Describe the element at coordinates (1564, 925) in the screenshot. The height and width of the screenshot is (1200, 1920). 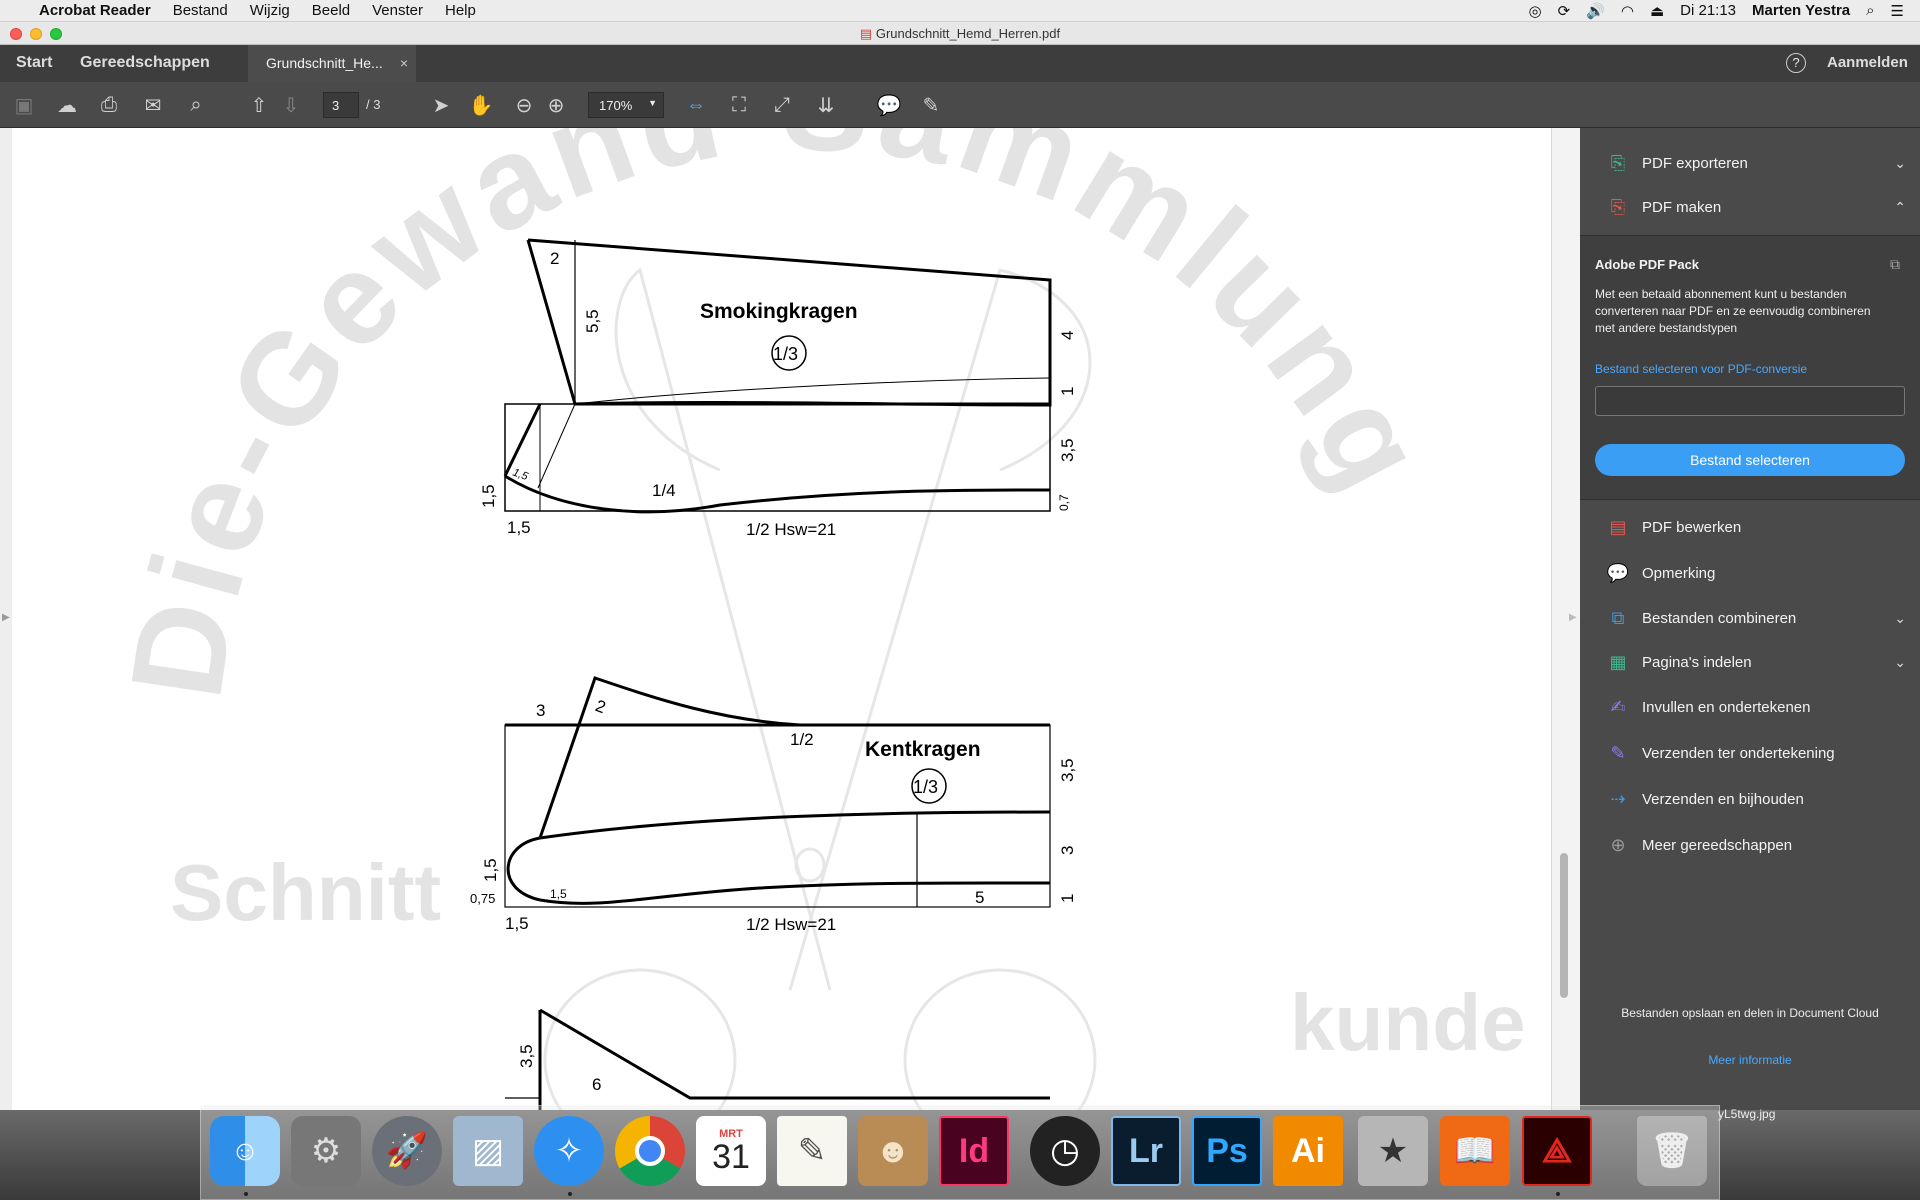
I see `scrollbar-thumb` at that location.